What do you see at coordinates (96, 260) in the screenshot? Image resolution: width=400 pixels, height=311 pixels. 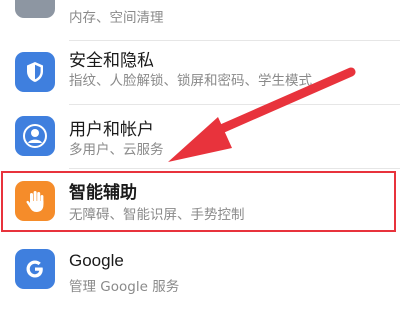 I see `settings-item-title: Google` at bounding box center [96, 260].